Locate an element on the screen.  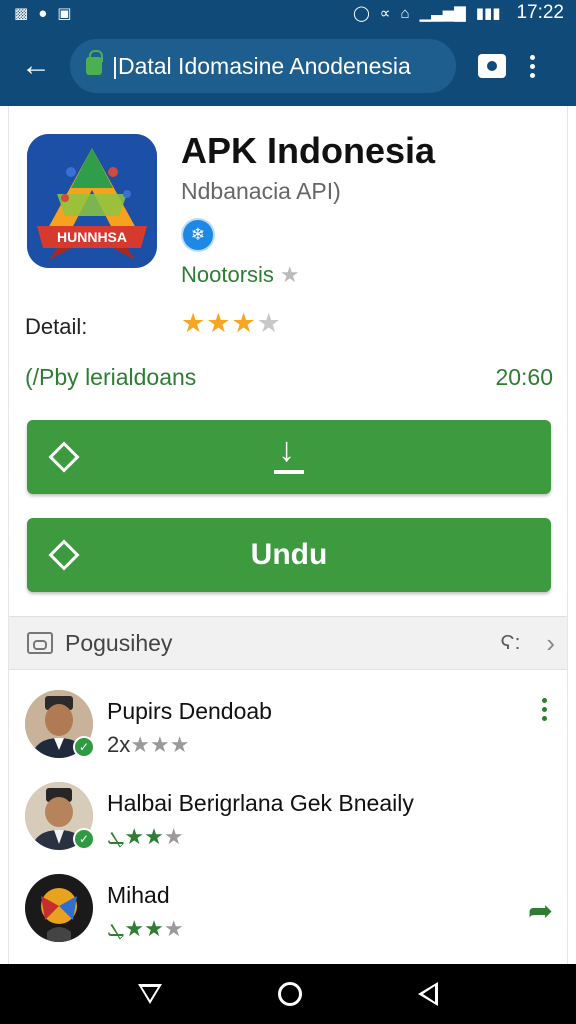
app-logo-graphic: HUNNHSA is located at coordinates (92, 201).